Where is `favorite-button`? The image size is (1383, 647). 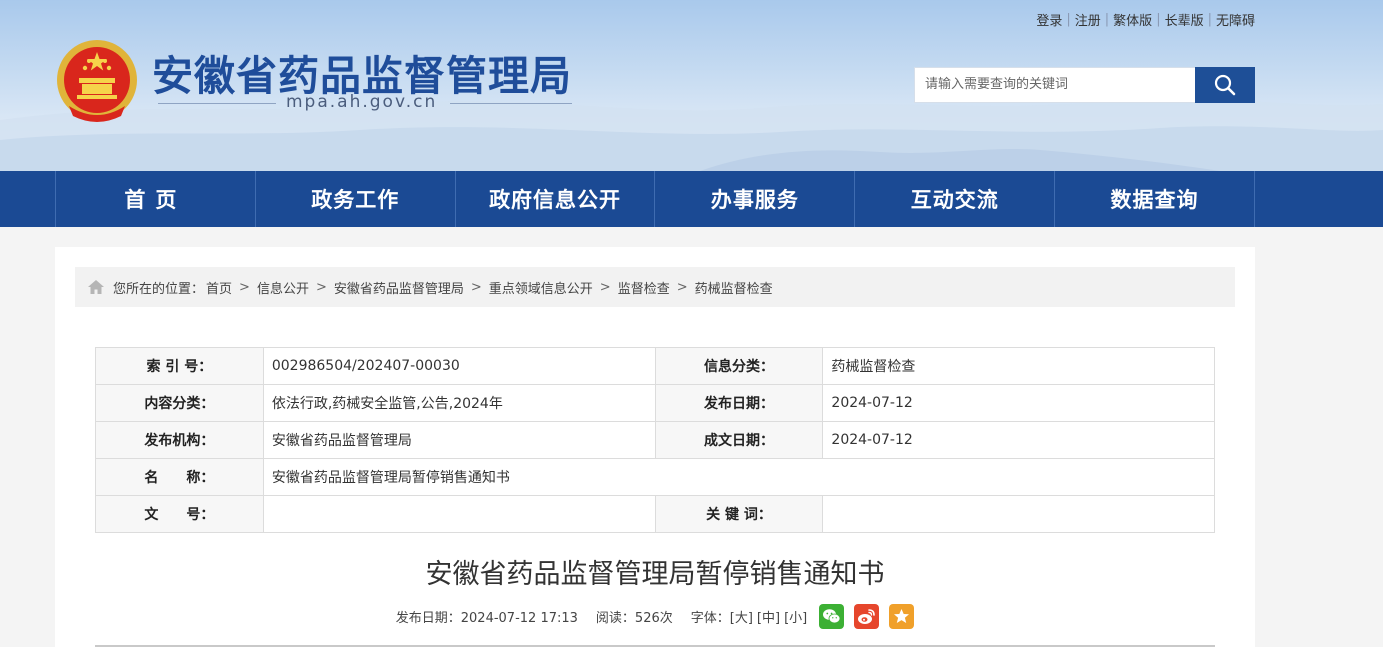
favorite-button is located at coordinates (902, 616).